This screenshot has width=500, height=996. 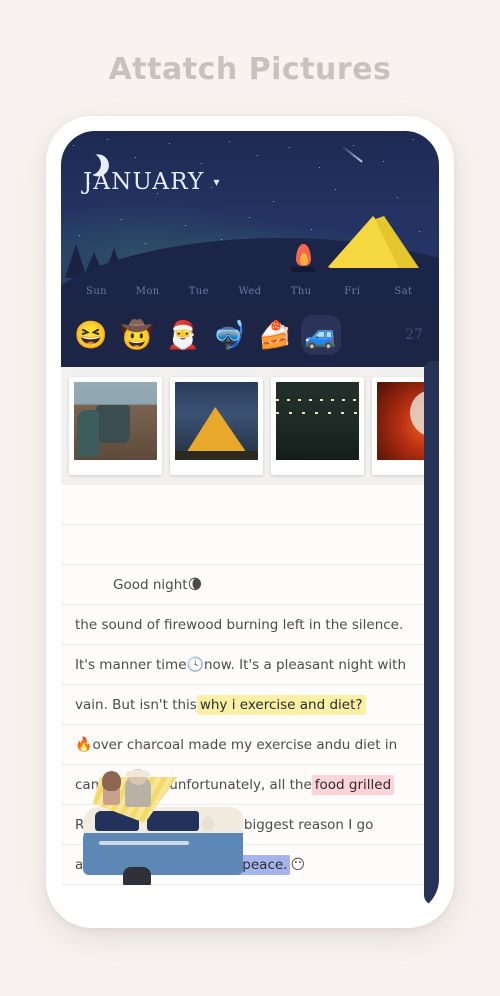 I want to click on sticker-count-label: 27, so click(x=414, y=335).